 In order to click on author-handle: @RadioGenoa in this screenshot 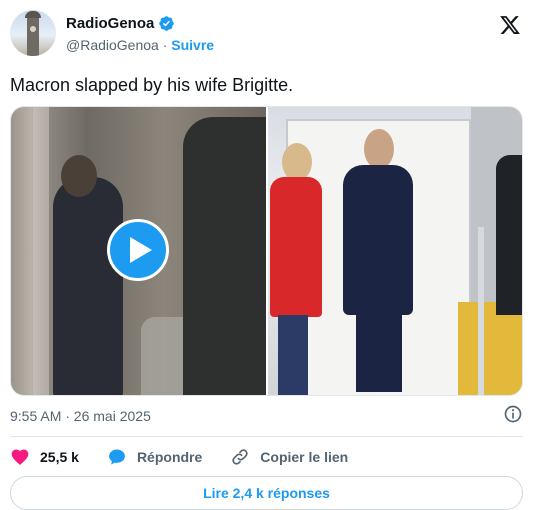, I will do `click(112, 45)`.